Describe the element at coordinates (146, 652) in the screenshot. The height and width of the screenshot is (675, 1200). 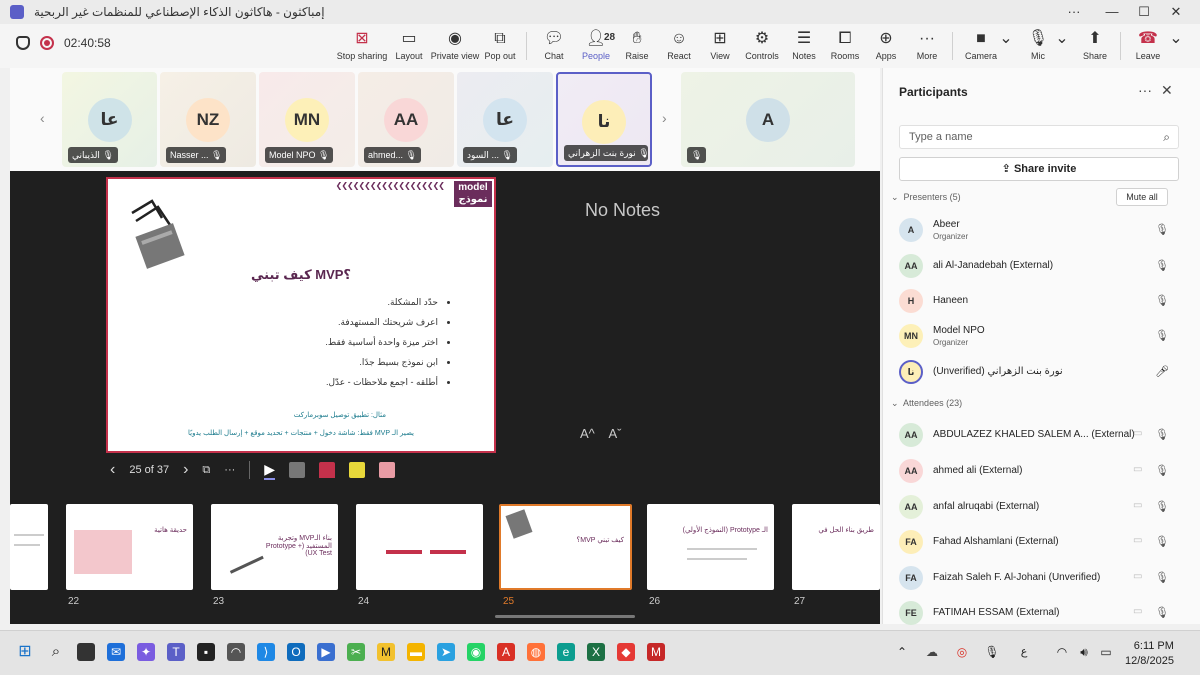
I see `copilot-icon: ✦` at that location.